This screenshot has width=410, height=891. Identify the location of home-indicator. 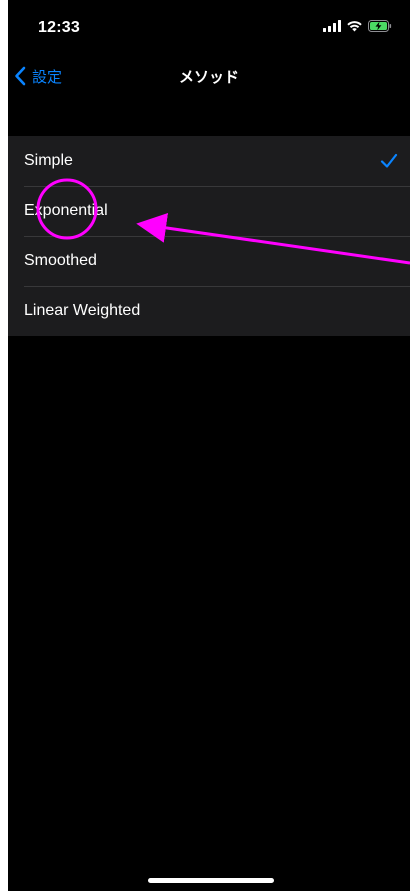
(211, 880).